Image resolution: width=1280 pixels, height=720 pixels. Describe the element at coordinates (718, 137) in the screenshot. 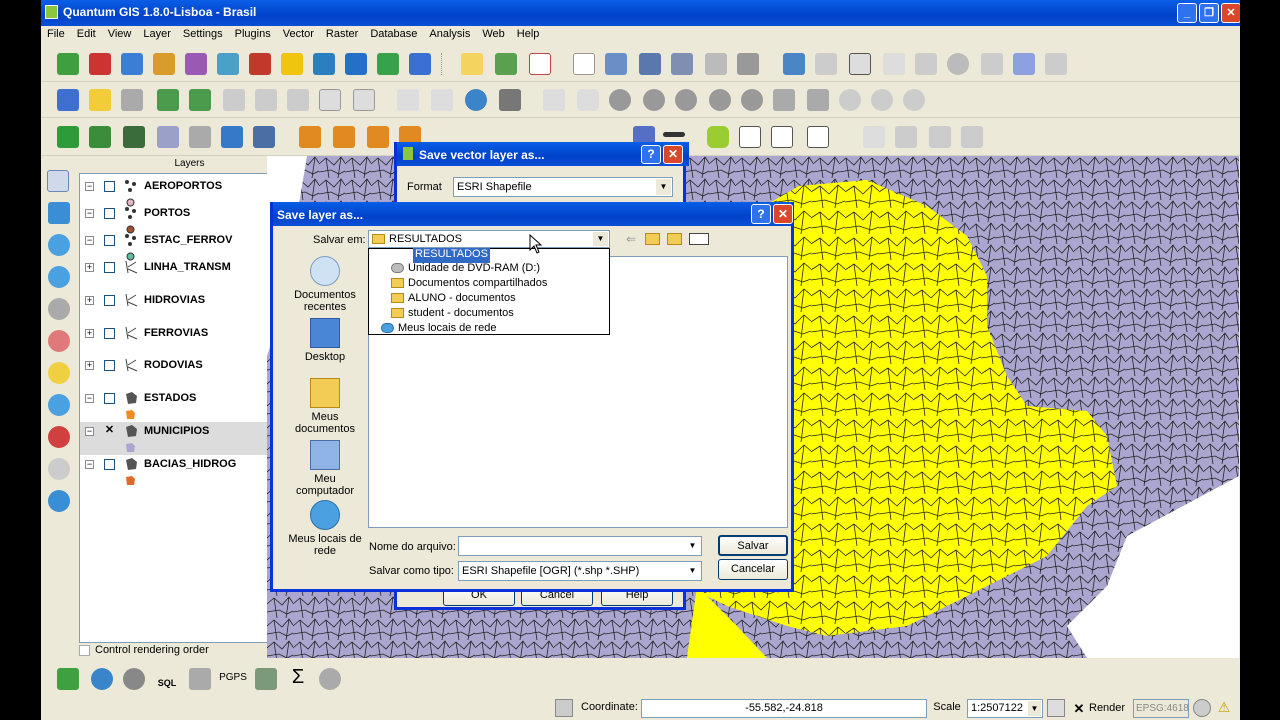

I see `annotation-icon` at that location.